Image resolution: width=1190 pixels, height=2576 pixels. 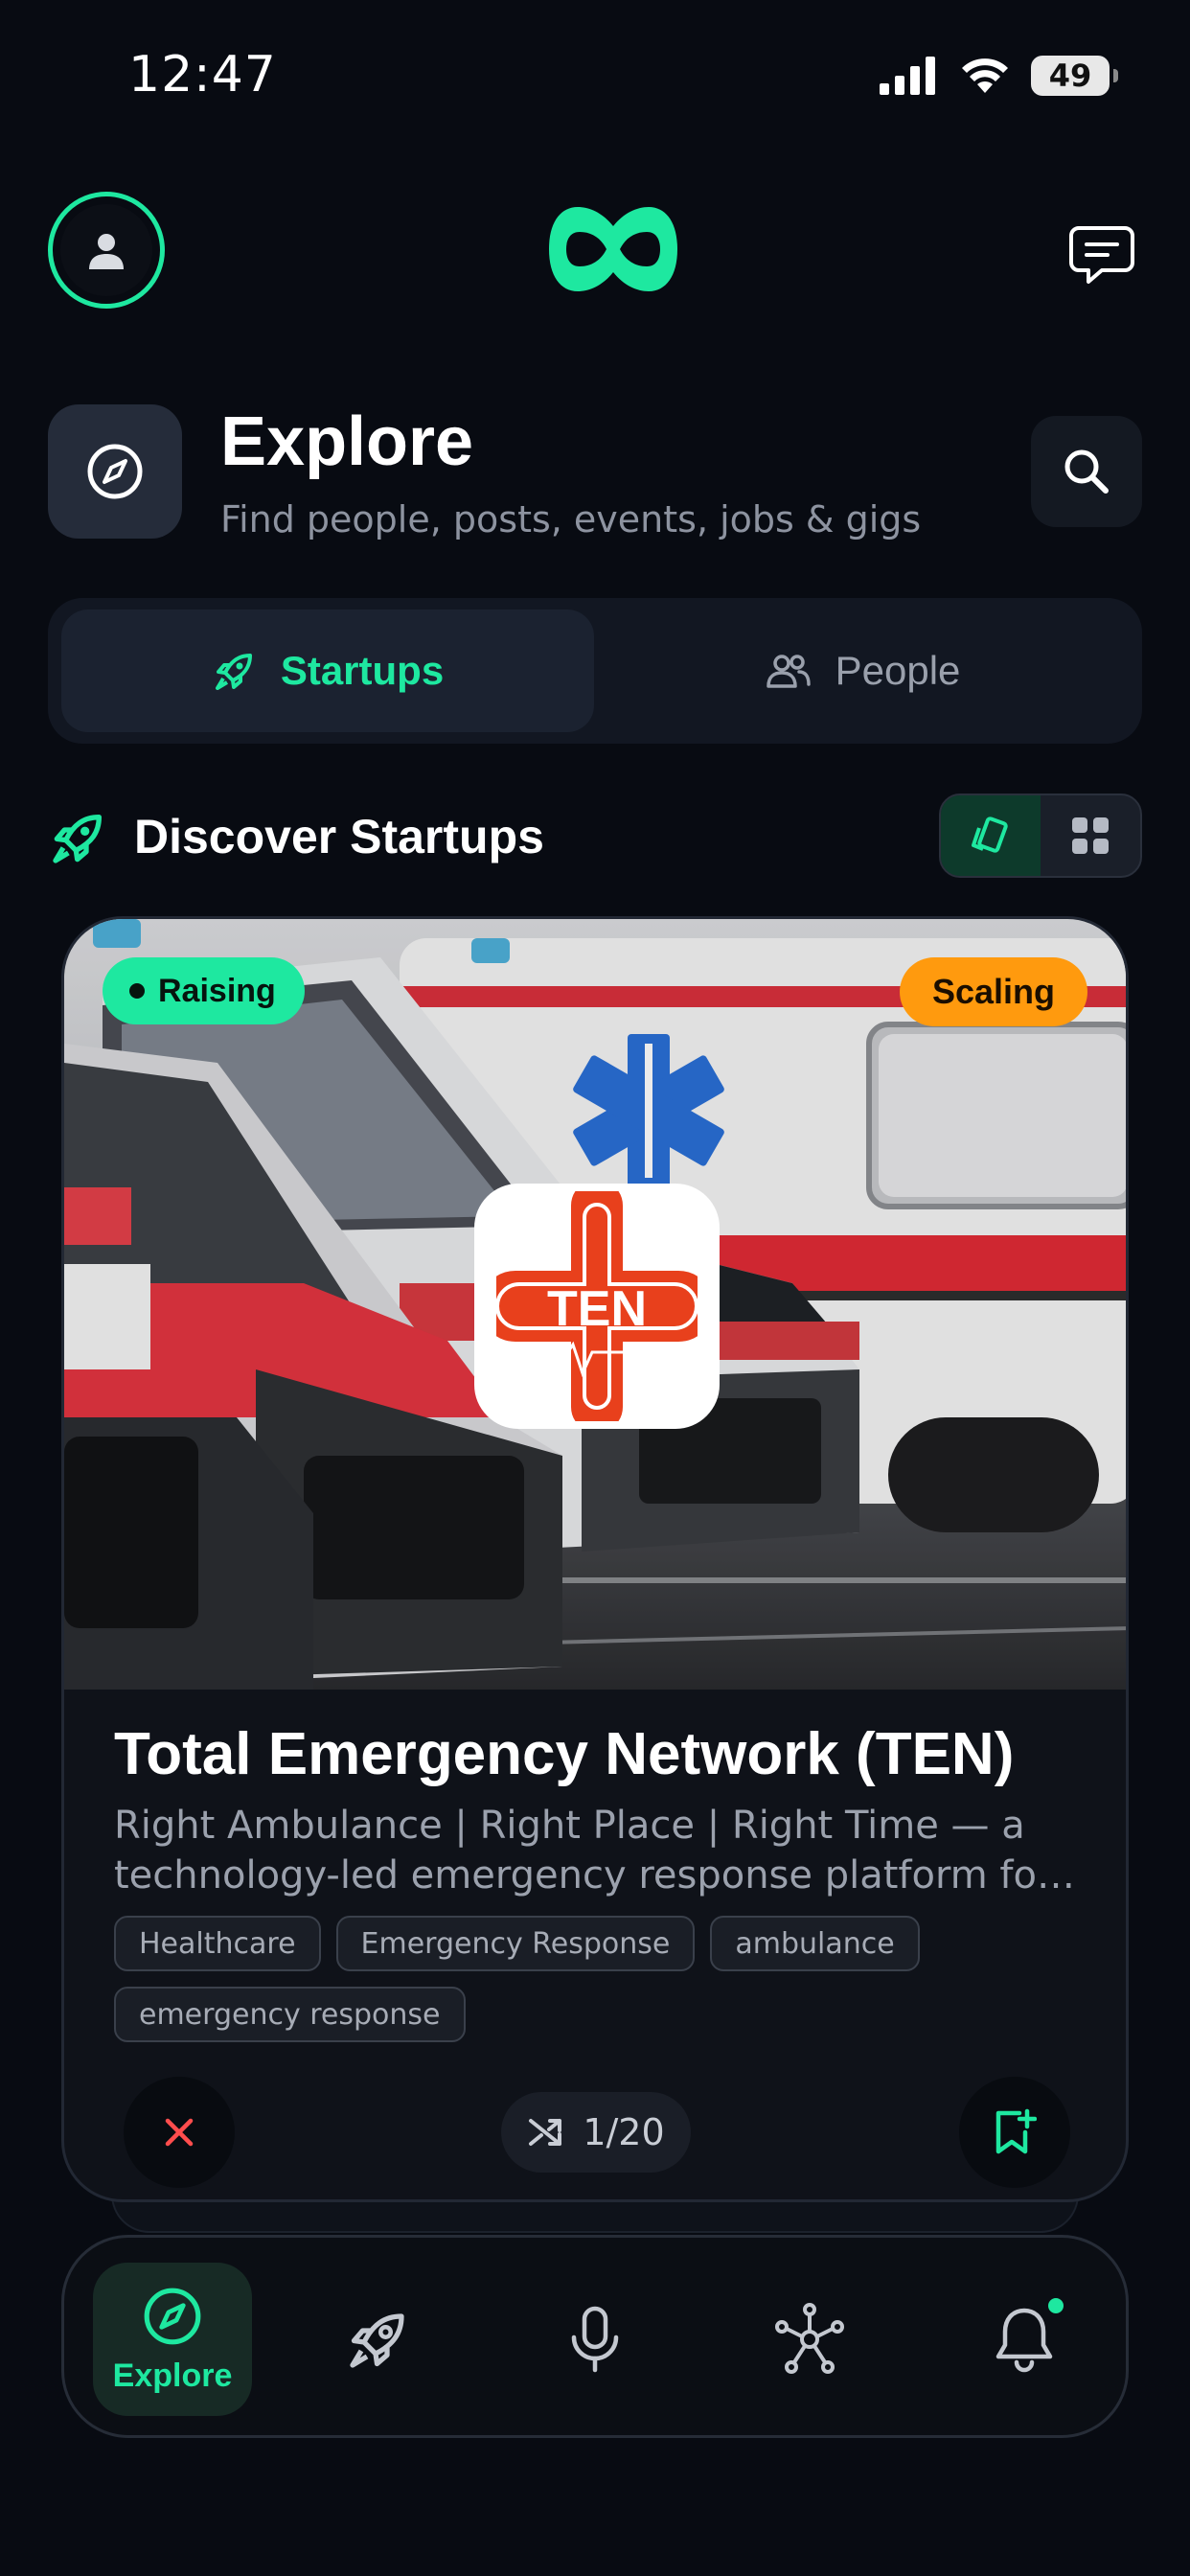 What do you see at coordinates (1101, 254) in the screenshot?
I see `messages-icon` at bounding box center [1101, 254].